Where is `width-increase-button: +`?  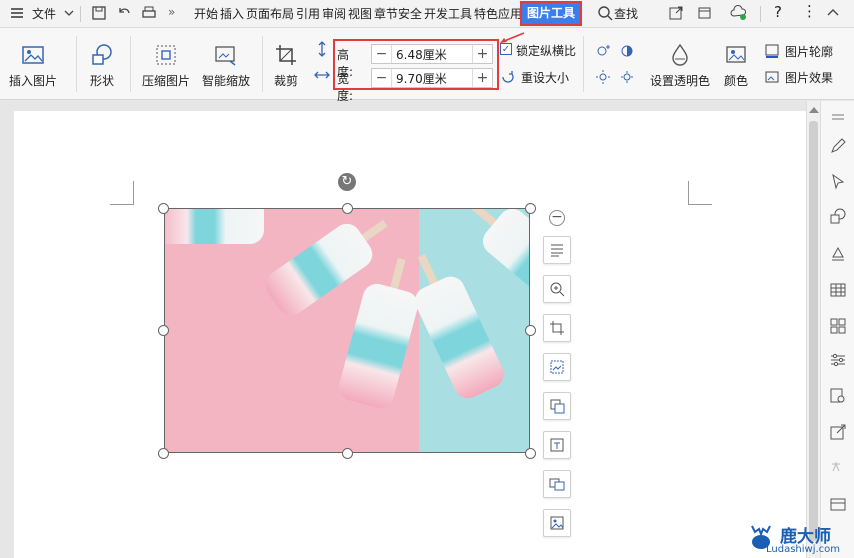 width-increase-button: + is located at coordinates (482, 78).